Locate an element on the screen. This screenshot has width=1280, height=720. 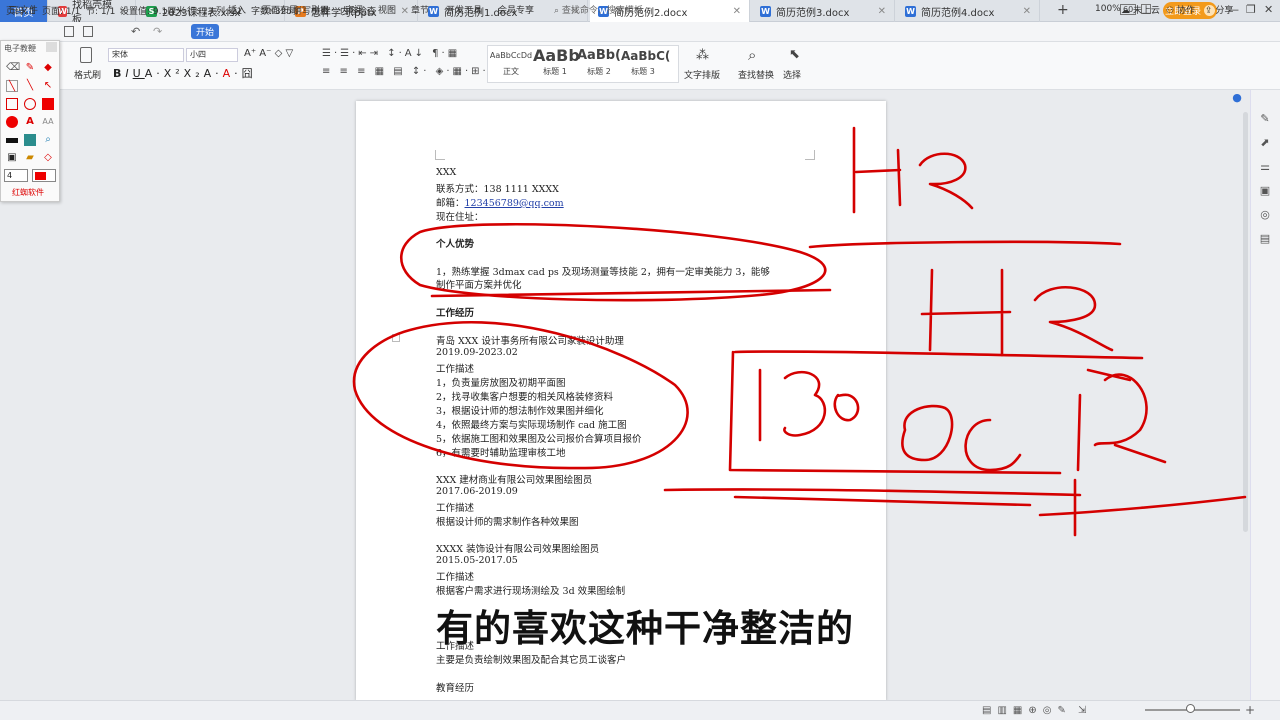
paragraph-handle-icon is located at coordinates (396, 338).